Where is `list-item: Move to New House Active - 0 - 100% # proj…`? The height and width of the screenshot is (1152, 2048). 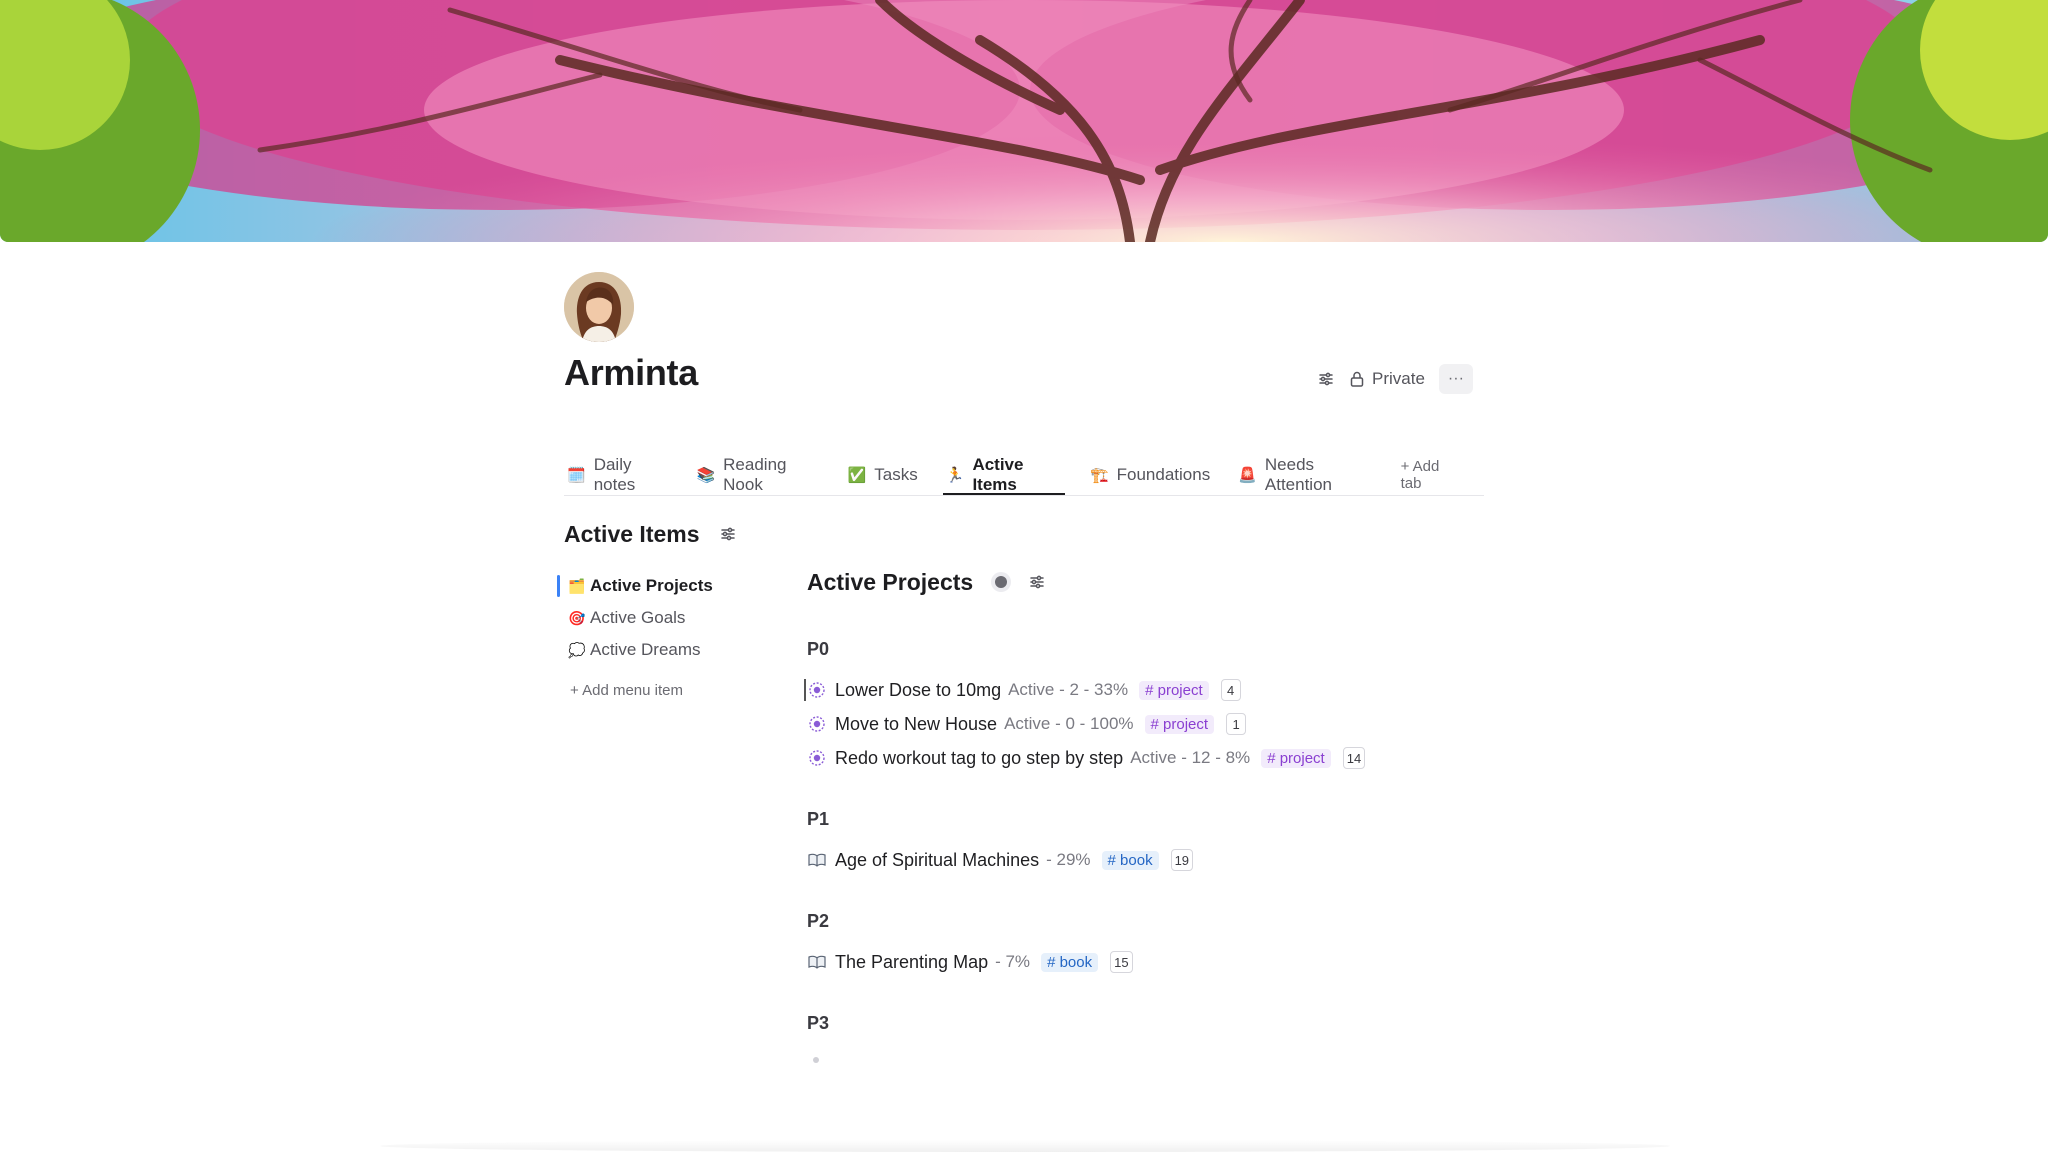
list-item: Move to New House Active - 0 - 100% # proj… is located at coordinates (1147, 724).